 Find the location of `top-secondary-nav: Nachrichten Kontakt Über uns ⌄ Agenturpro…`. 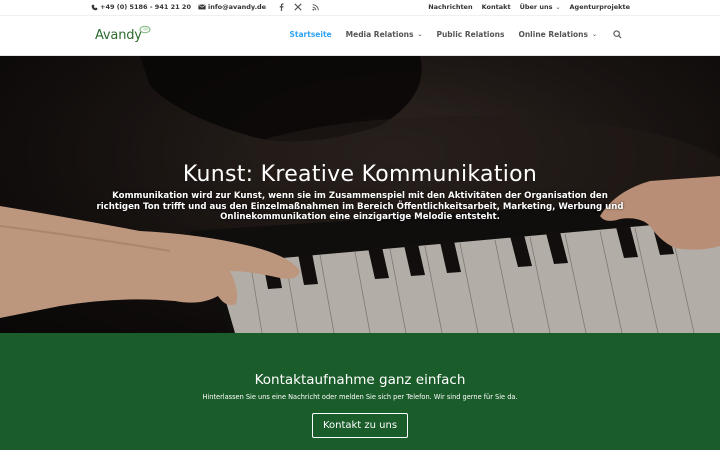

top-secondary-nav: Nachrichten Kontakt Über uns ⌄ Agenturpro… is located at coordinates (529, 7).